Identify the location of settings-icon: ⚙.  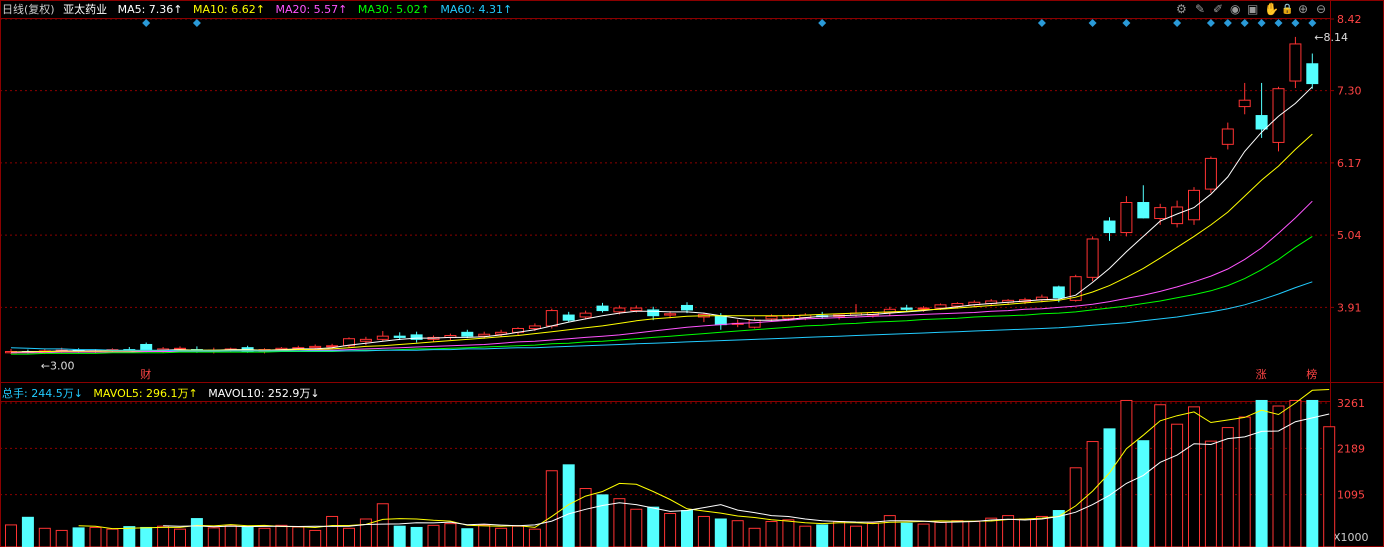
(1181, 9).